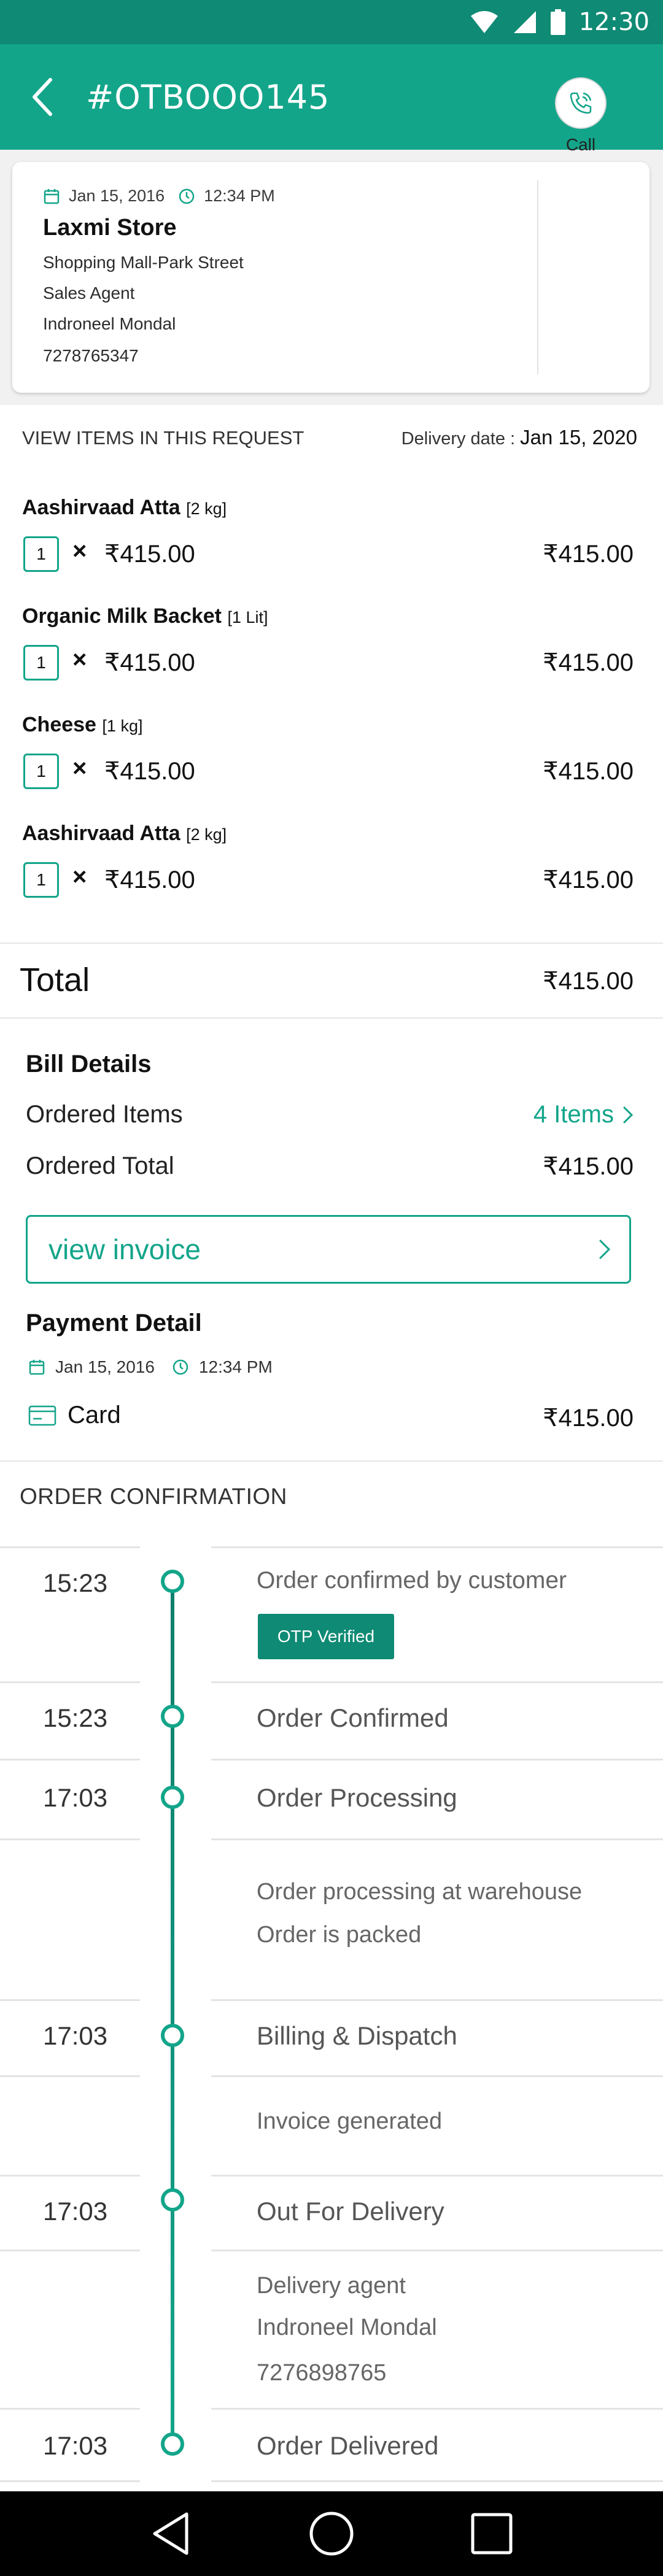 The width and height of the screenshot is (663, 2576). I want to click on items-section-heading: VIEW ITEMS IN THIS REQUEST, so click(163, 438).